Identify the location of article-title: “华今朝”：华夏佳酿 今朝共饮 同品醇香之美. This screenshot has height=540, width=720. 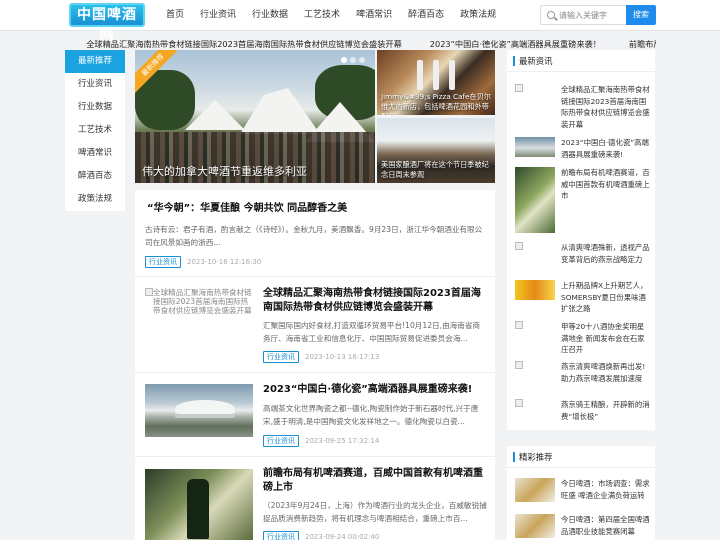
(317, 209).